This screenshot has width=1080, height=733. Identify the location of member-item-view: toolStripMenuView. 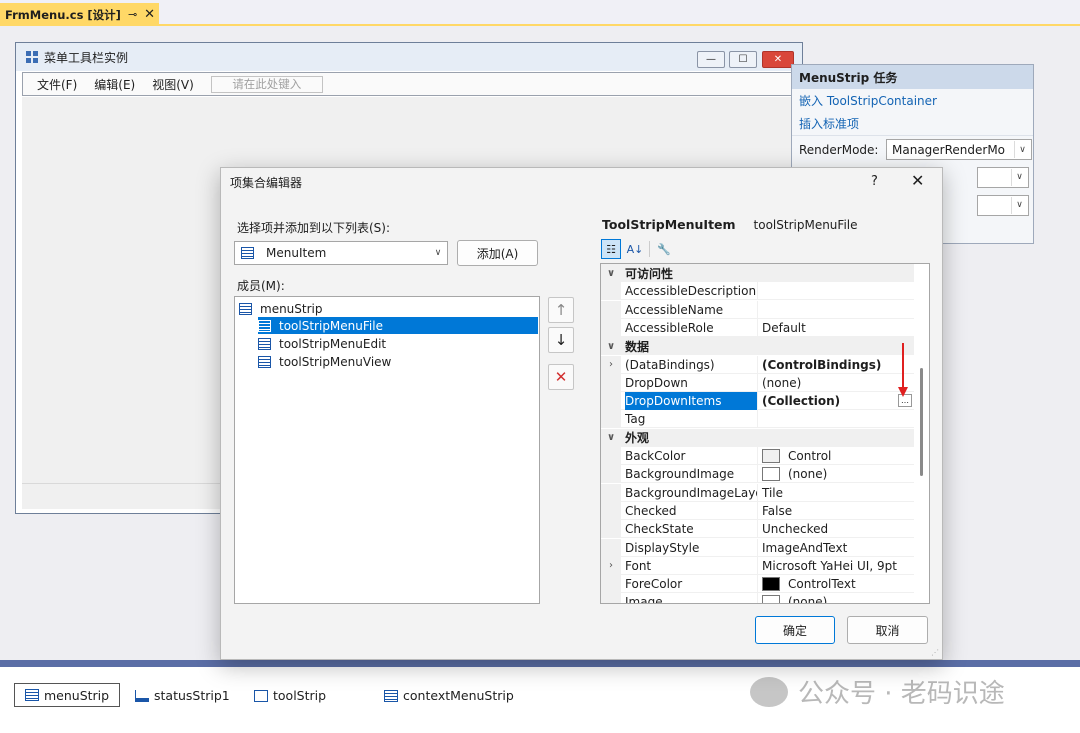
(324, 361).